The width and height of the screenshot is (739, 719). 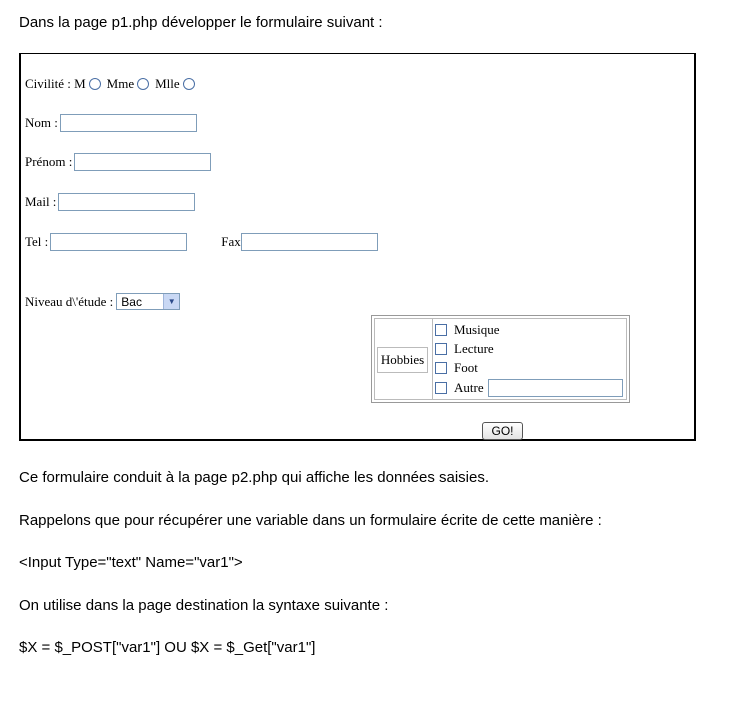 I want to click on hobby-label: Lecture, so click(x=474, y=348).